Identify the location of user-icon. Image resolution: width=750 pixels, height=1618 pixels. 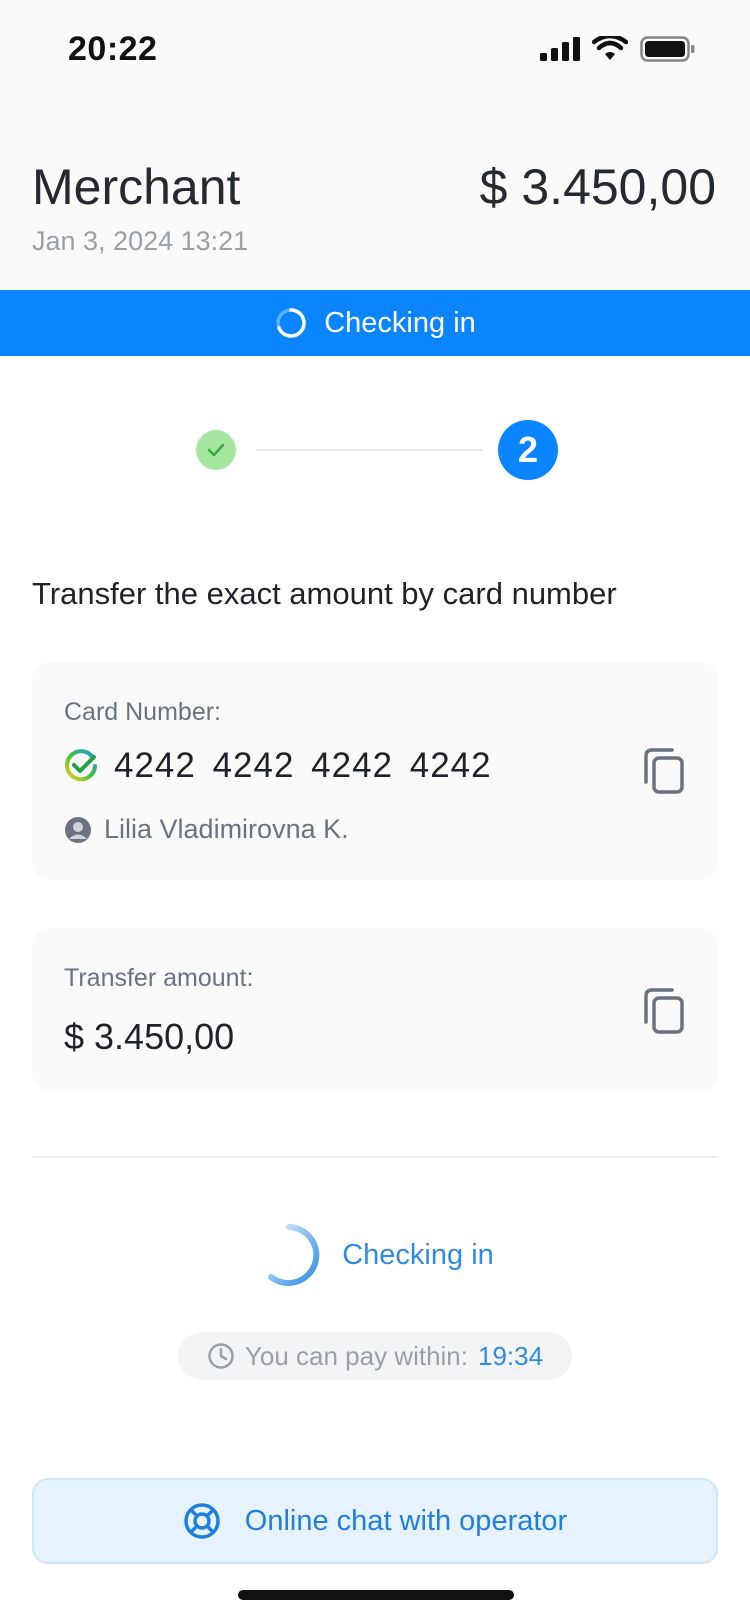
(78, 829).